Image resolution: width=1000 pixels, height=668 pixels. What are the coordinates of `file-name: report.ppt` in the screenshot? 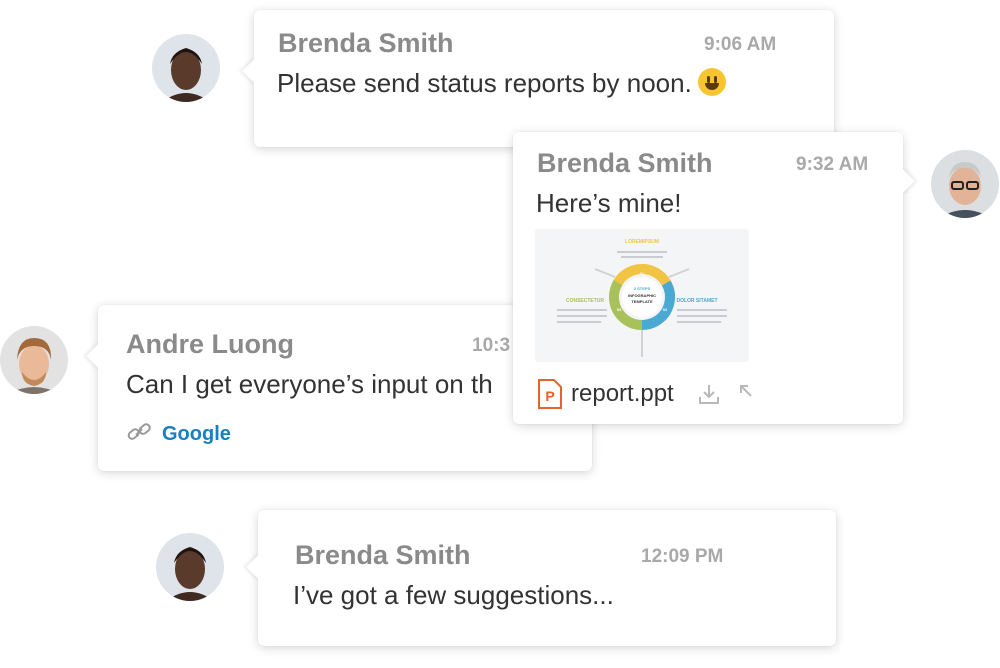 It's located at (622, 394).